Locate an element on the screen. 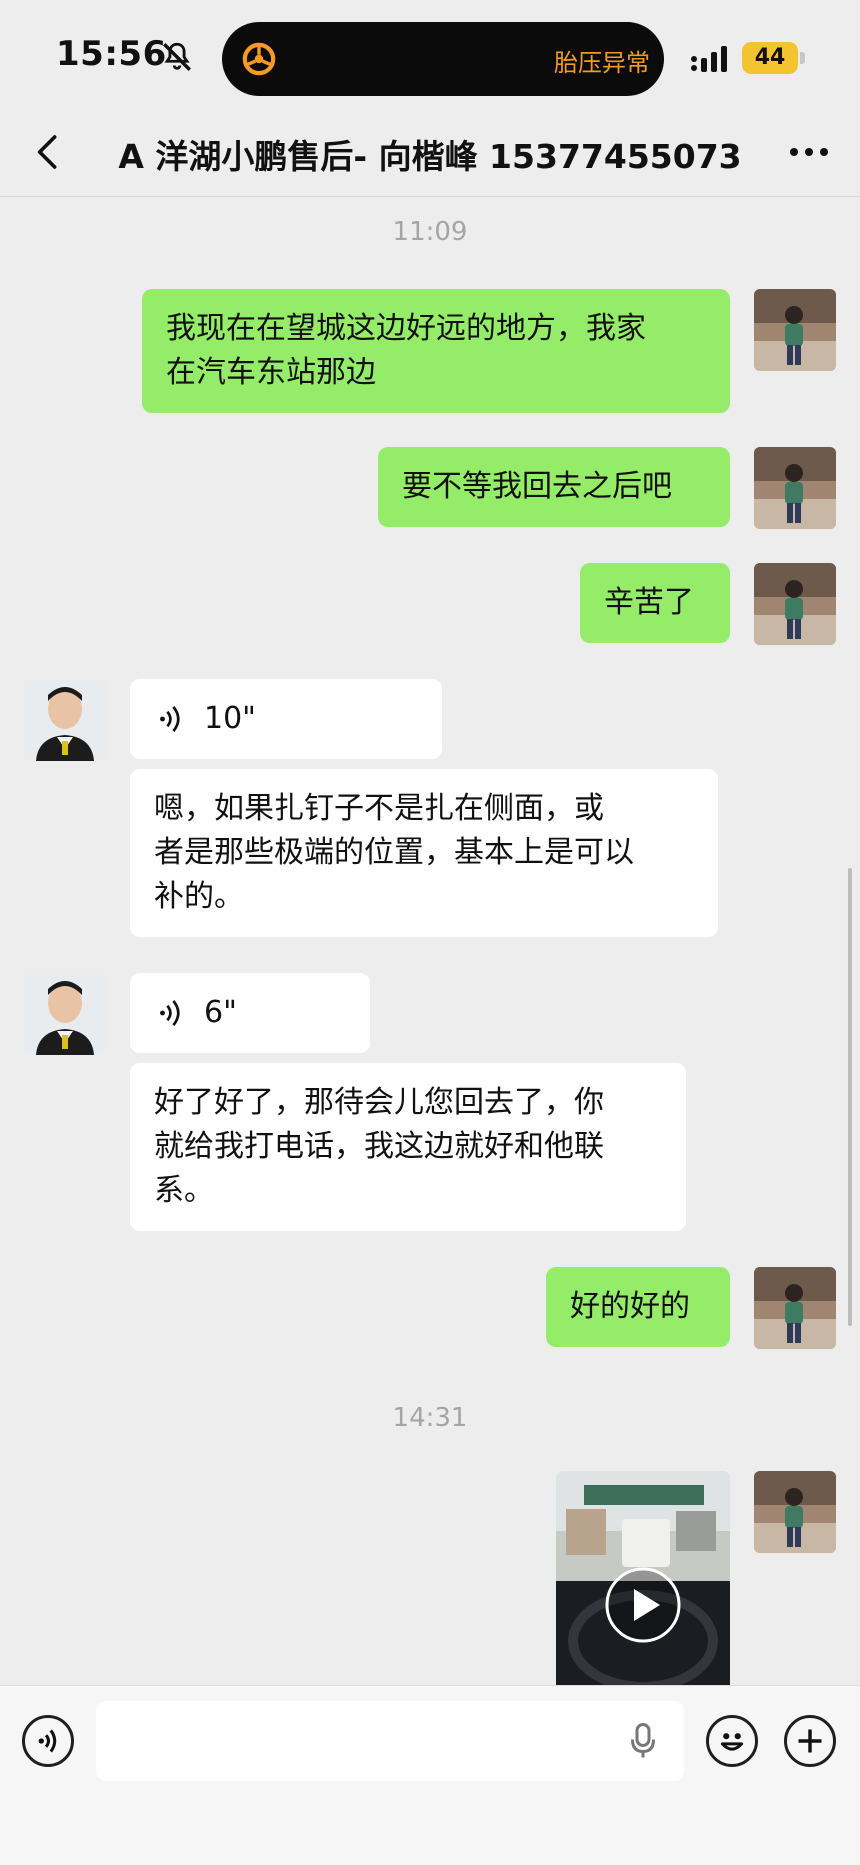 Image resolution: width=860 pixels, height=1865 pixels. plus-icon is located at coordinates (810, 1741).